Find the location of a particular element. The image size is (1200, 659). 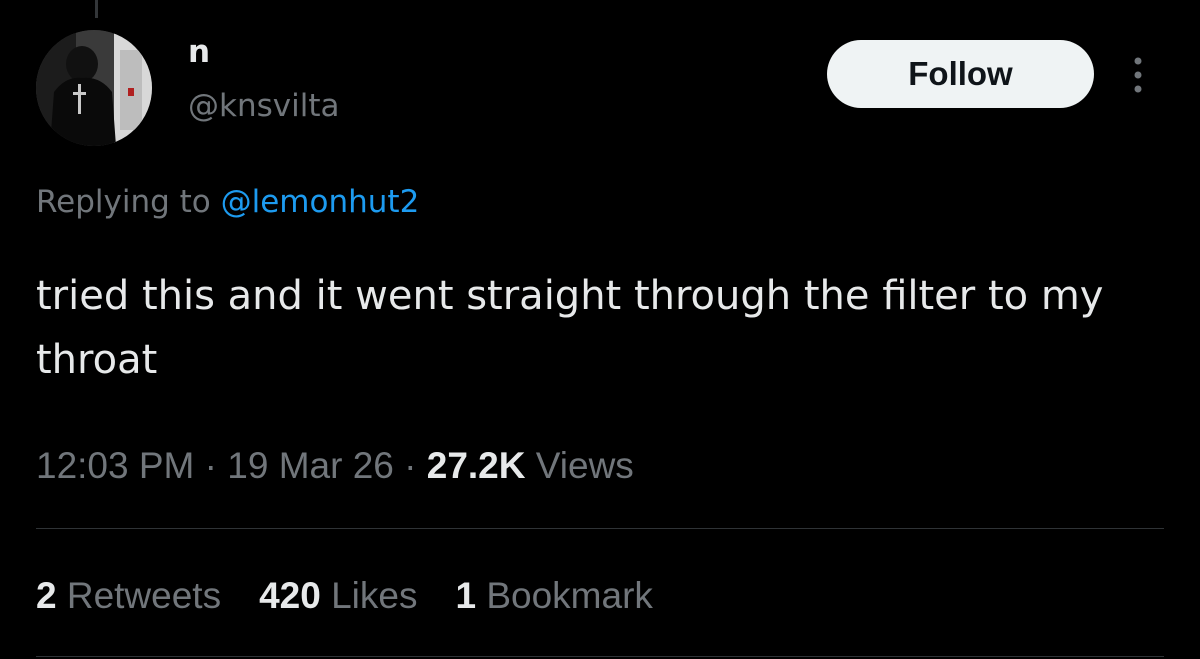

tweet-meta: 12:03 PM · 19 Mar 26 · 27.2K Views is located at coordinates (335, 466).